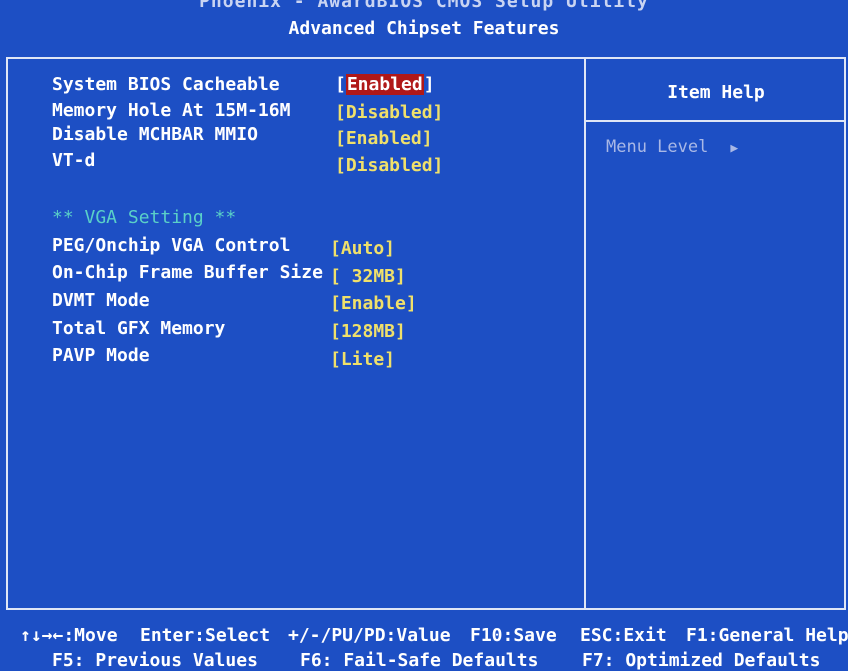  Describe the element at coordinates (373, 303) in the screenshot. I see `setting-value-dvmt-mode: [Enable]` at that location.